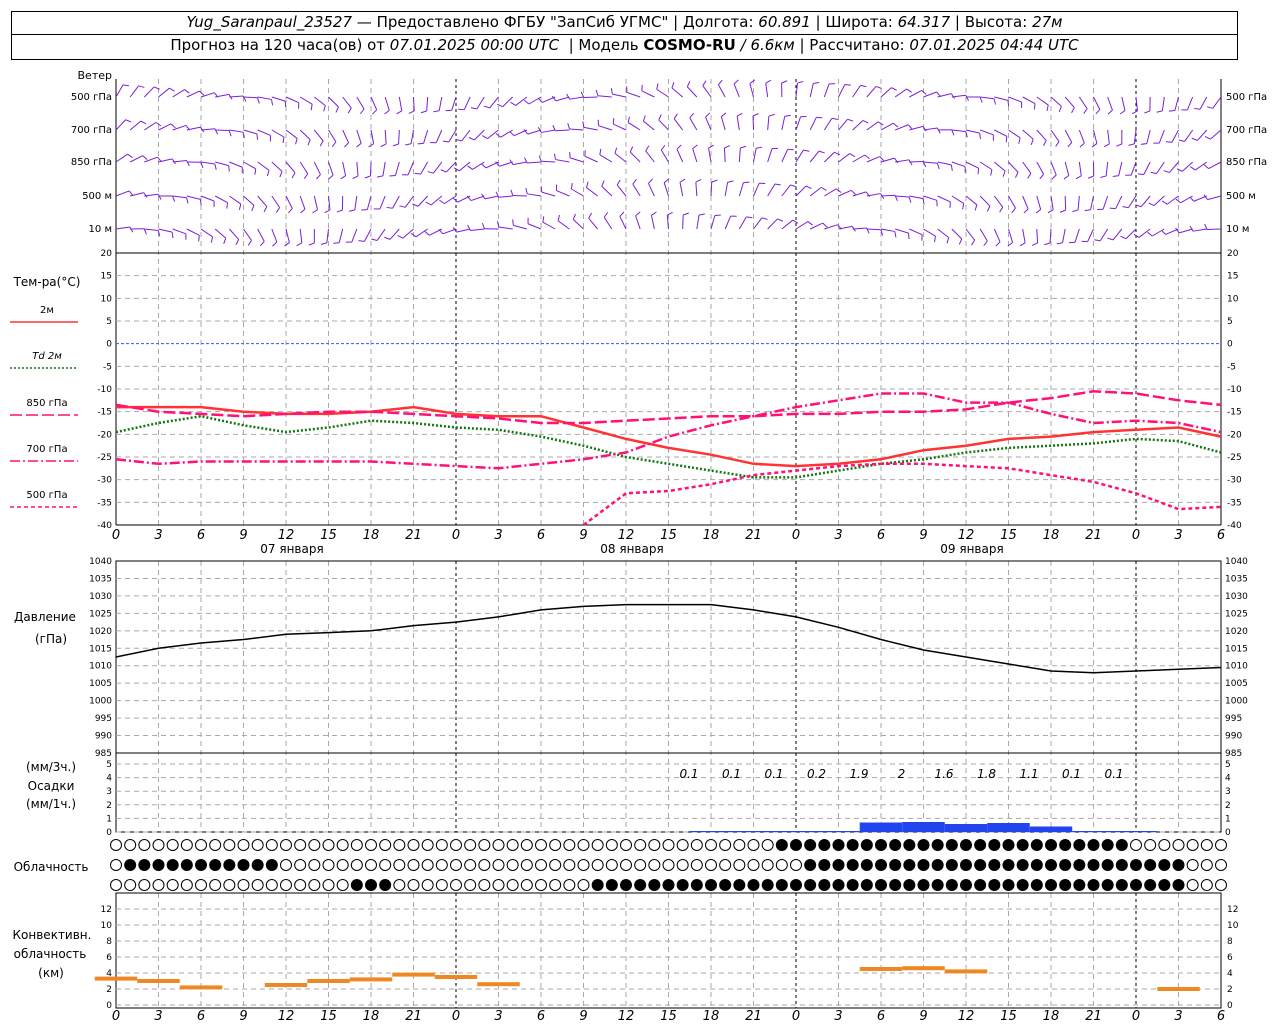  I want to click on wind-level-left: 500 гПа, so click(91, 97).